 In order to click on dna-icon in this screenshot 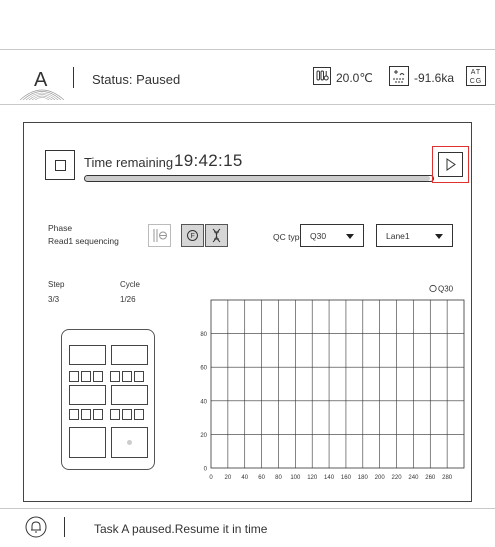, I will do `click(216, 235)`.